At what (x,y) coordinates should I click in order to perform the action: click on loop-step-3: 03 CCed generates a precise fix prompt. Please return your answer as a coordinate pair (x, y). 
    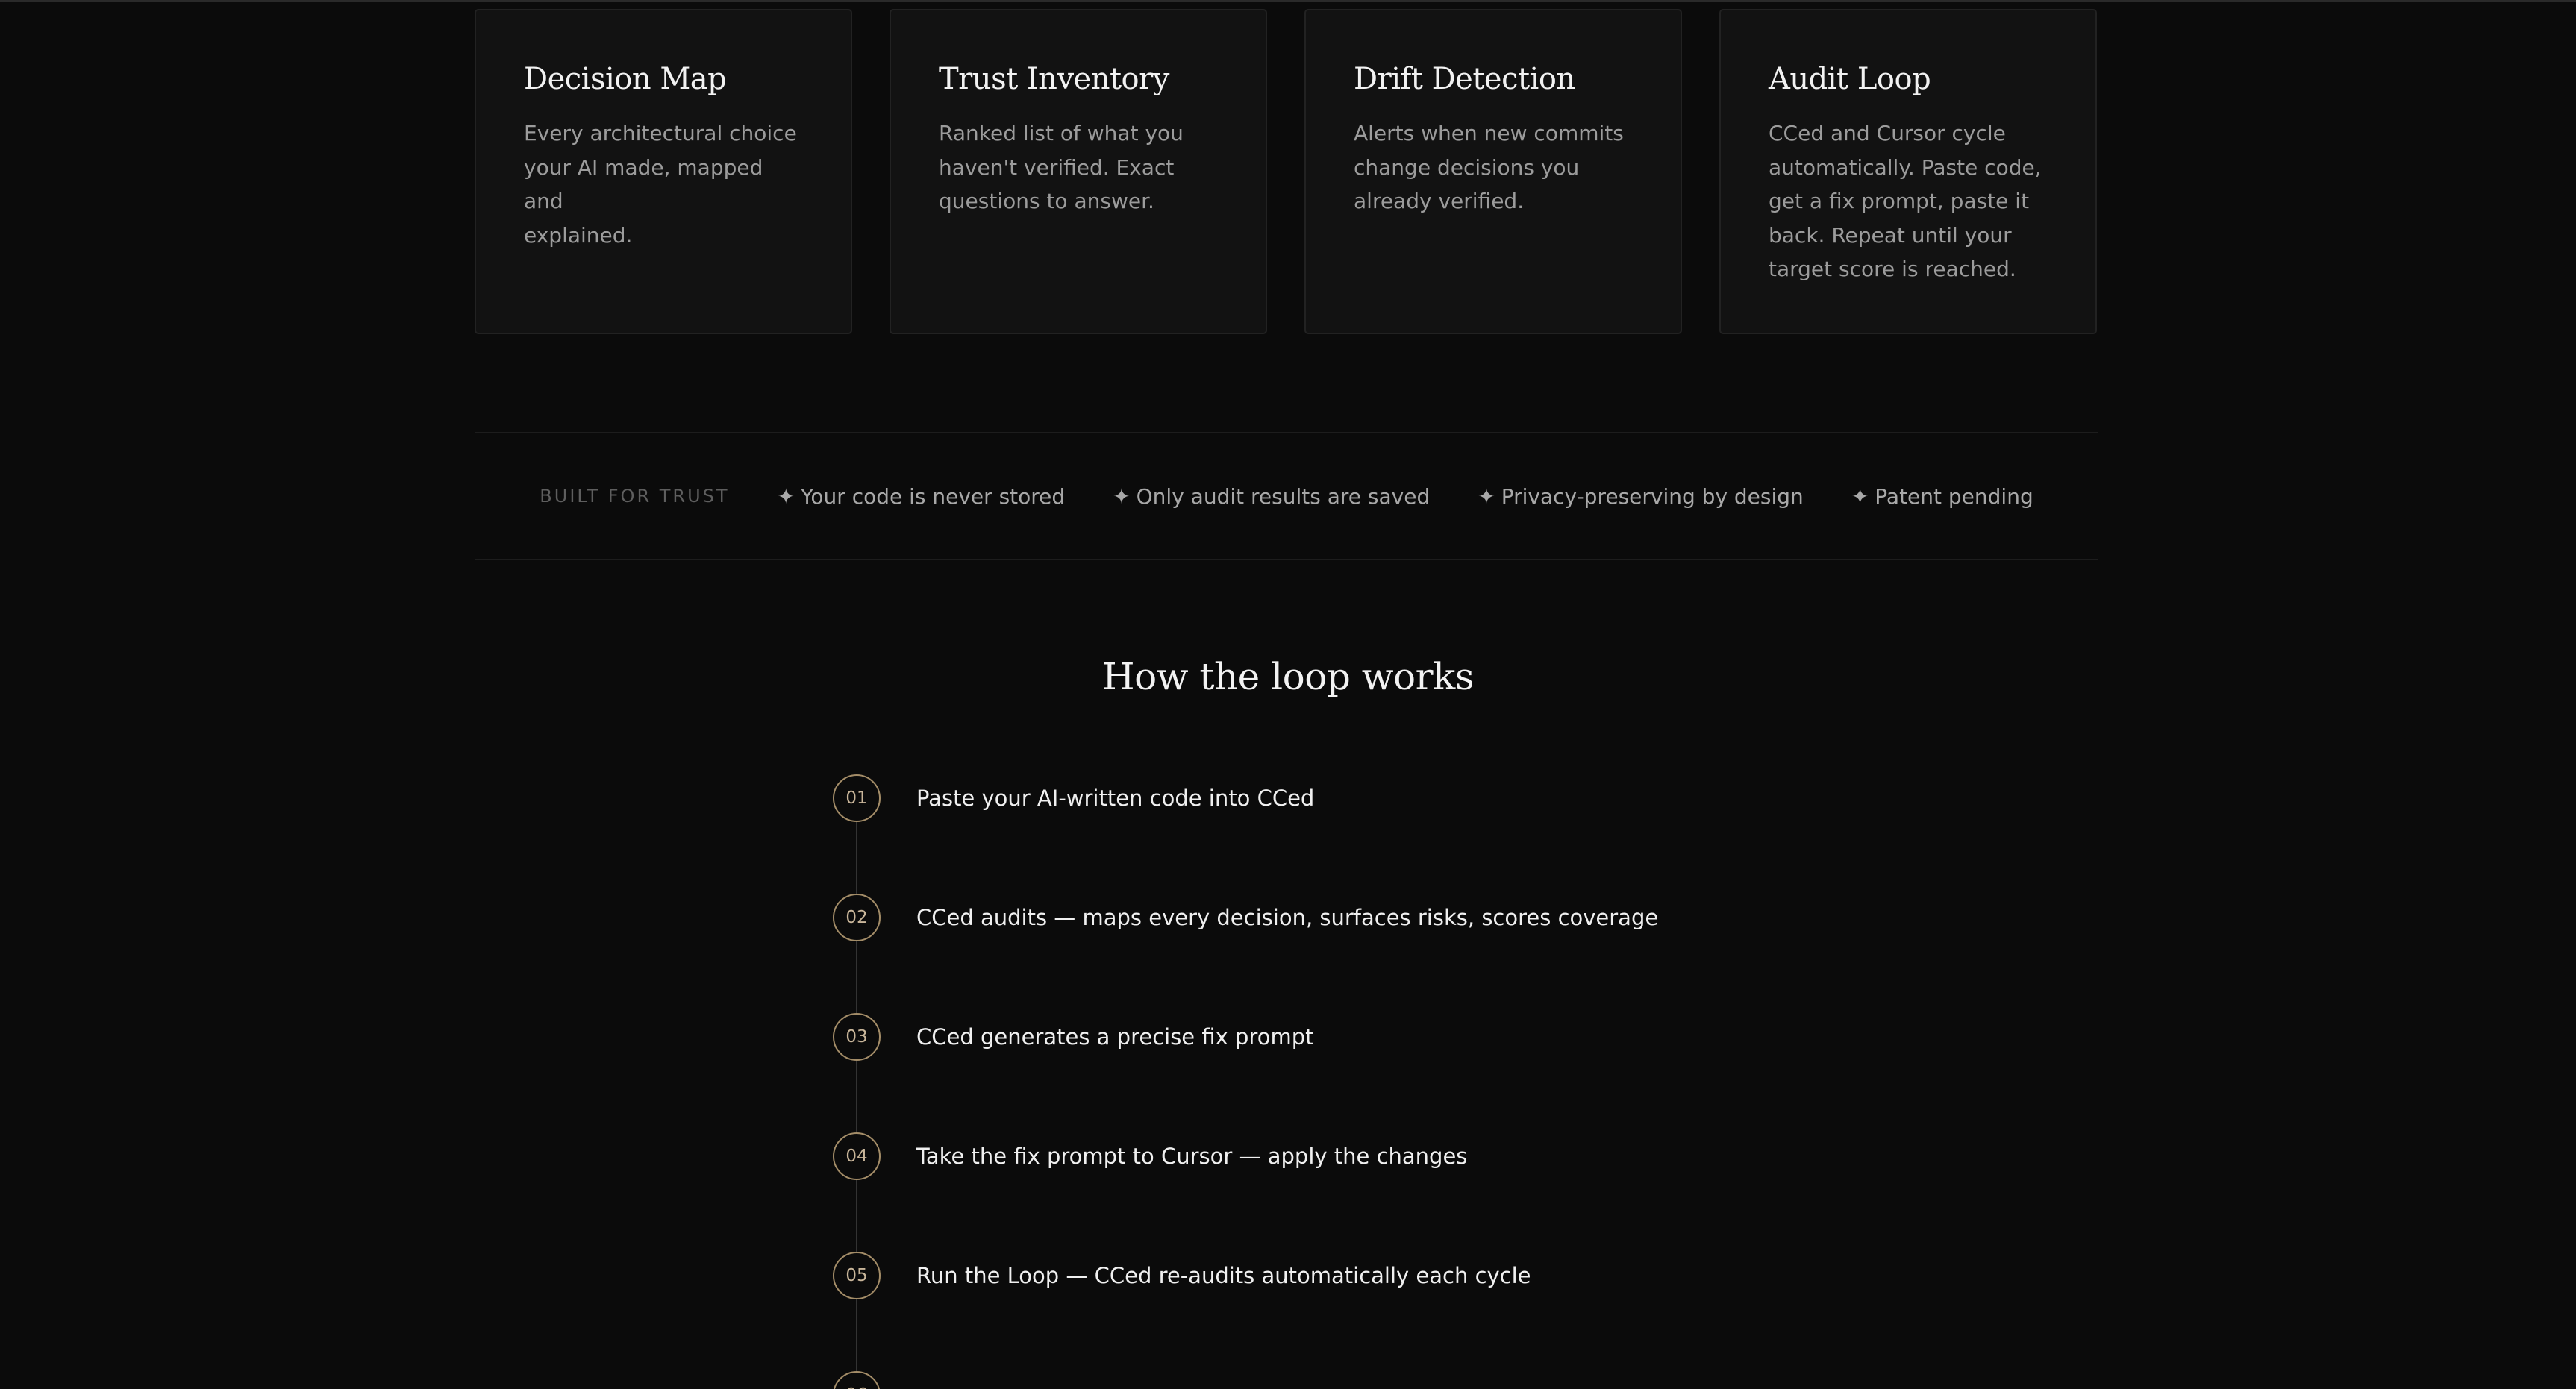
    Looking at the image, I should click on (1073, 1037).